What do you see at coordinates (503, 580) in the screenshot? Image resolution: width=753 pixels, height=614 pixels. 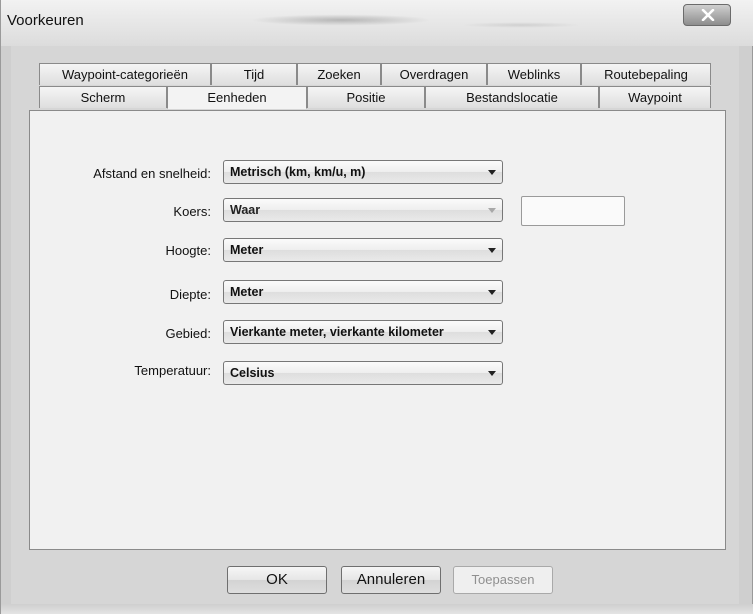 I see `apply-button: Toepassen` at bounding box center [503, 580].